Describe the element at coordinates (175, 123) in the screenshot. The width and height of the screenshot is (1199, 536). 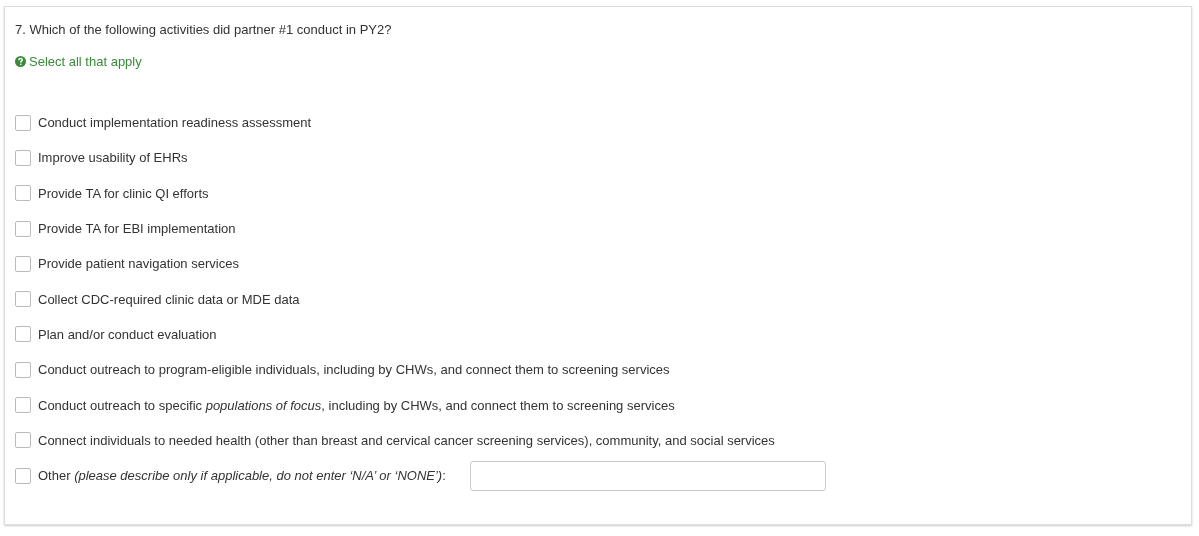
I see `option-label: Conduct implementation readiness assessment` at that location.